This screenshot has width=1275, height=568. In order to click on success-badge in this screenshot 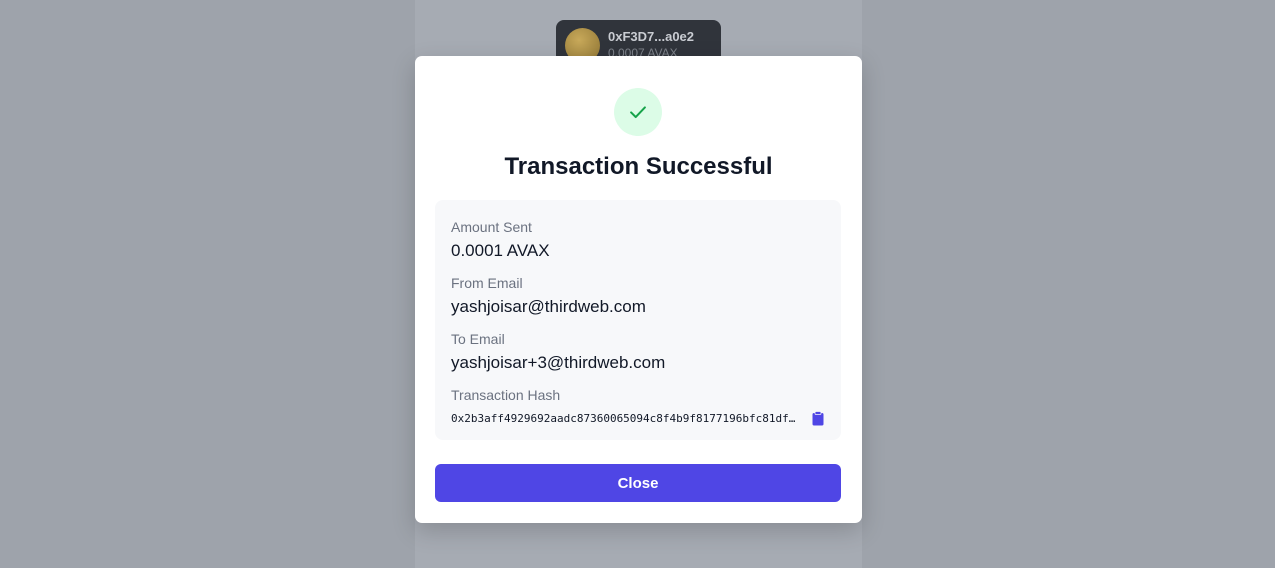, I will do `click(638, 112)`.